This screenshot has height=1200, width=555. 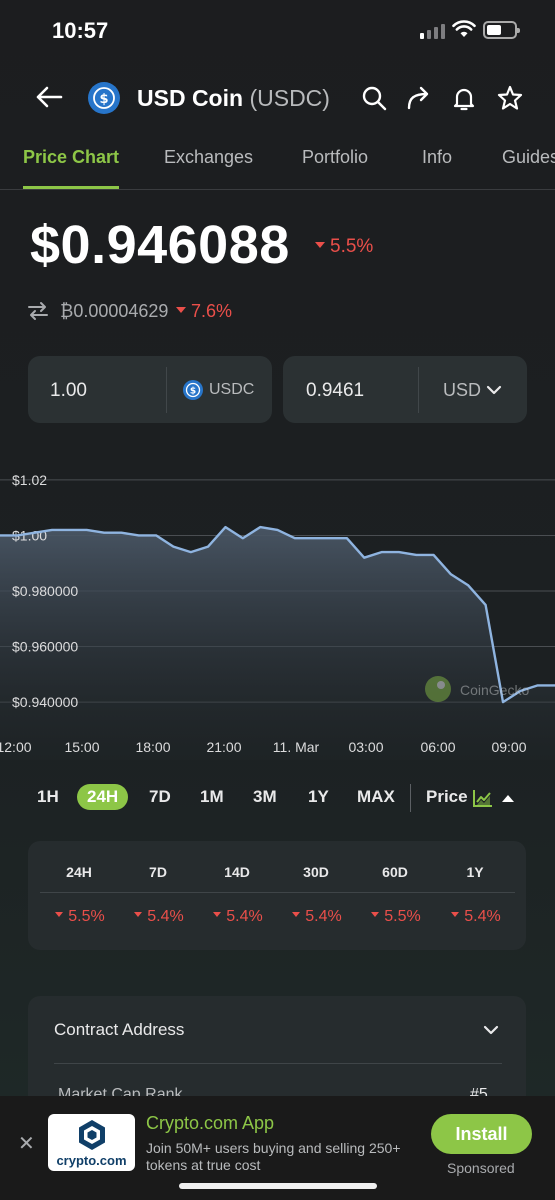 What do you see at coordinates (152, 747) in the screenshot?
I see `x-axis-label: 18:00` at bounding box center [152, 747].